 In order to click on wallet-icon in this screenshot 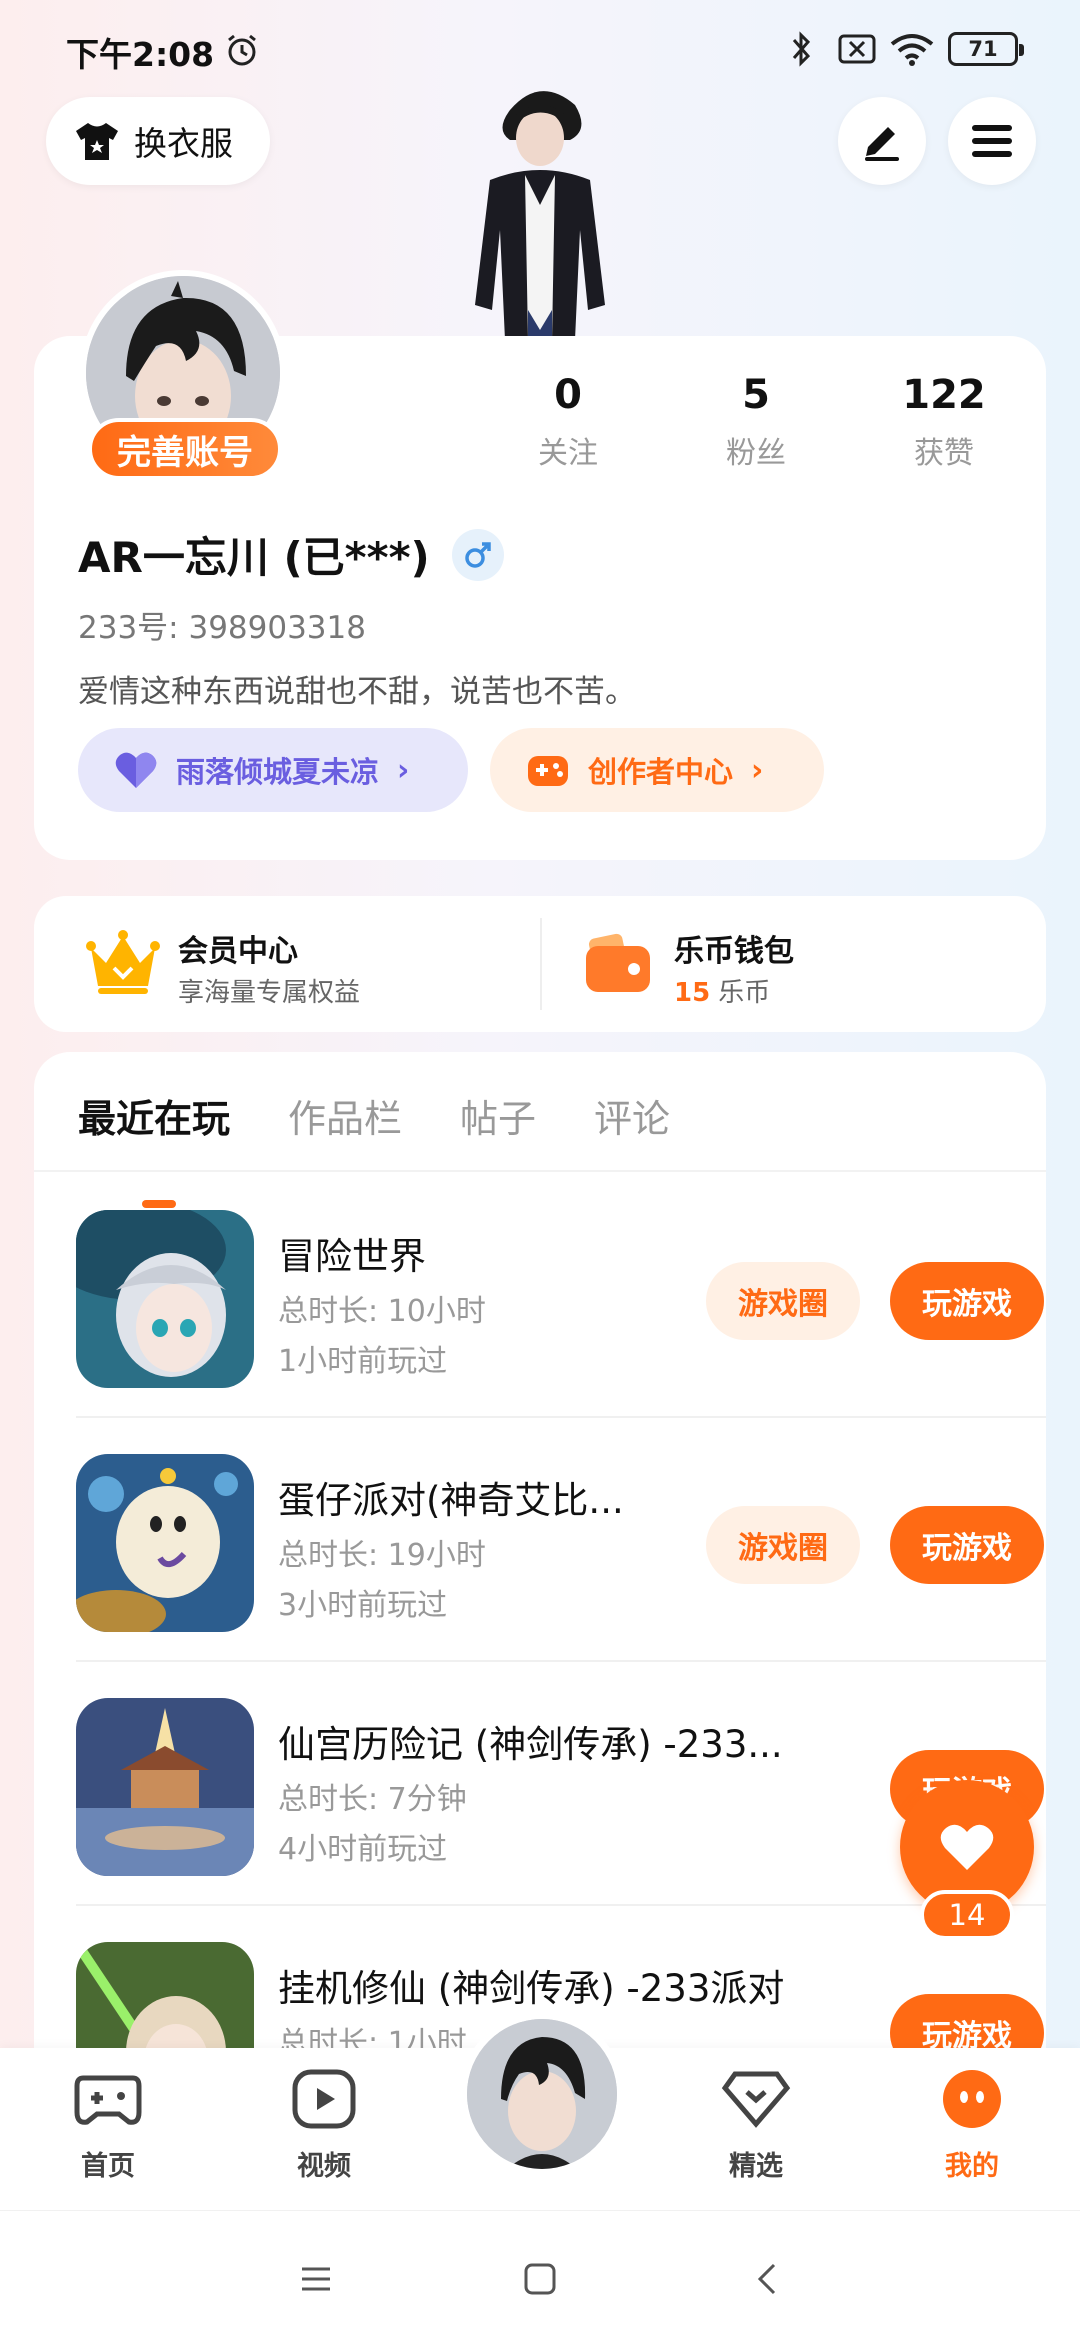, I will do `click(618, 962)`.